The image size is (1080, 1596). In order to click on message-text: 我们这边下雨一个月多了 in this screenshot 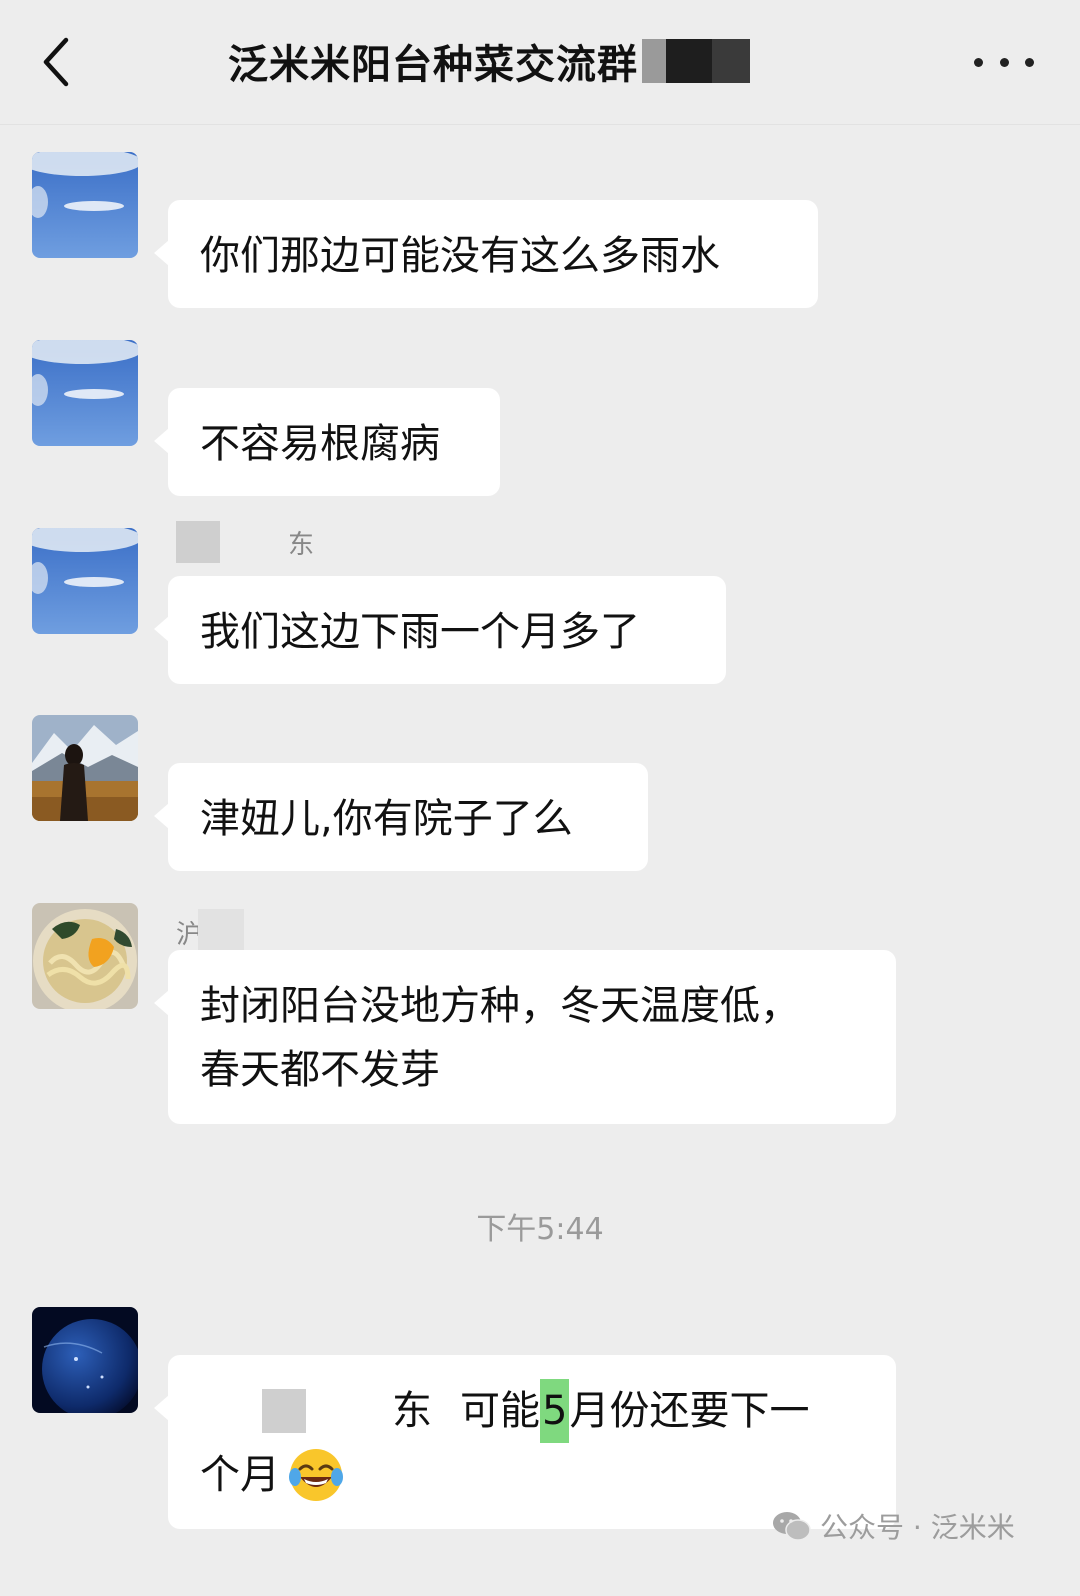, I will do `click(420, 632)`.